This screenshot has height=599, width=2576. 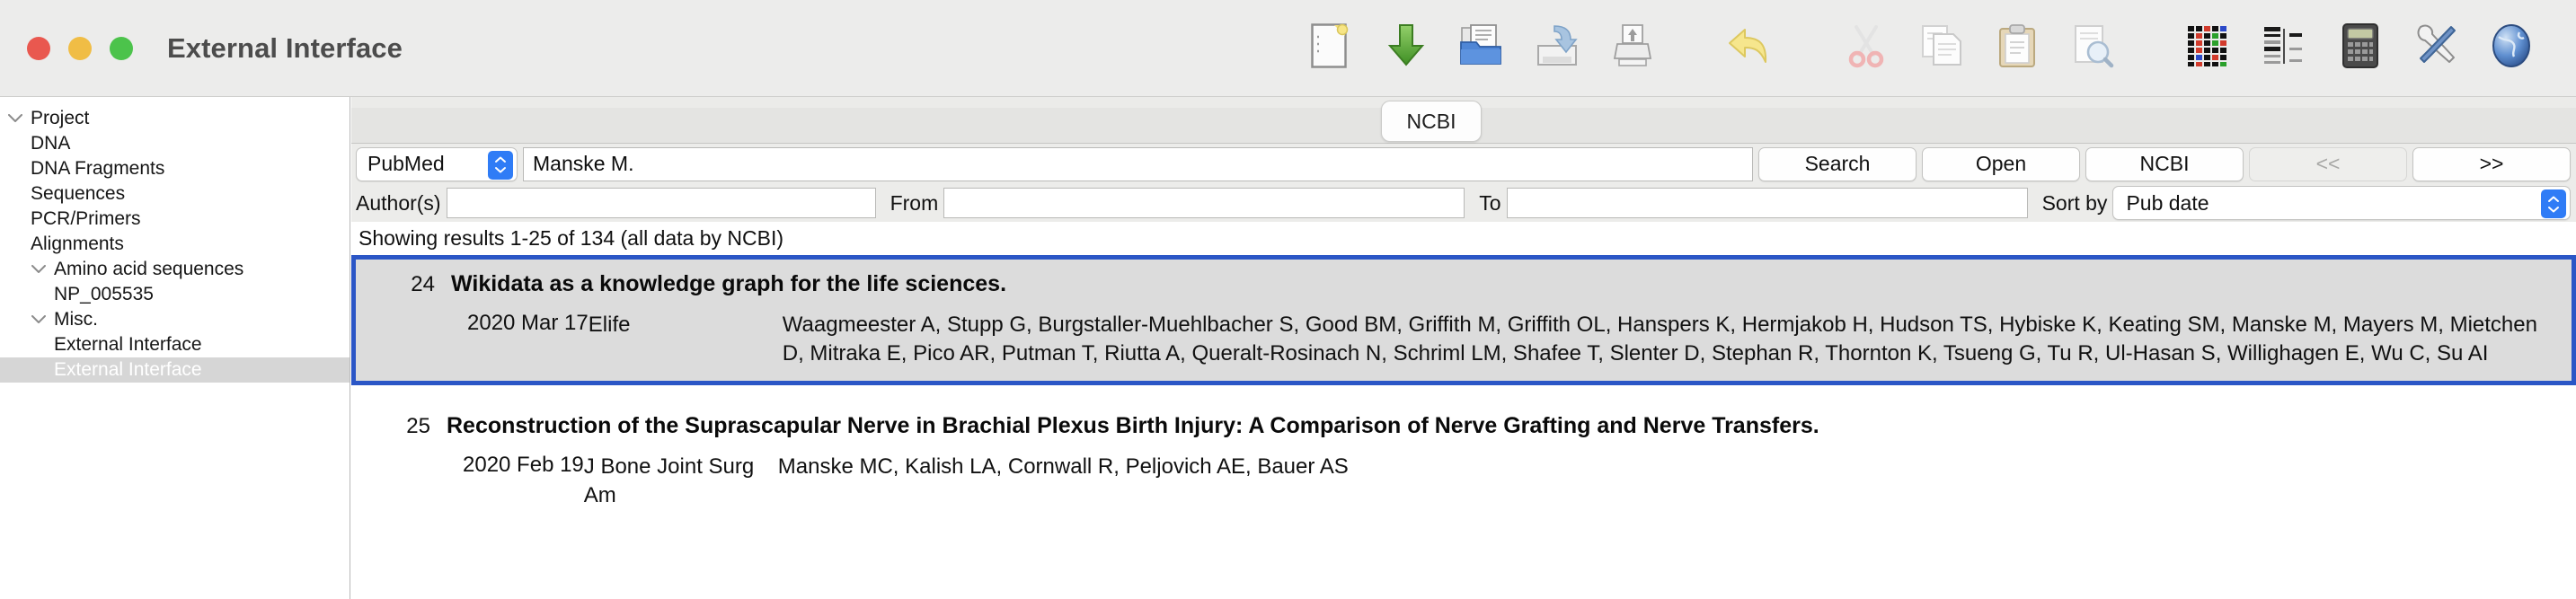 I want to click on database-select-stepper, so click(x=501, y=165).